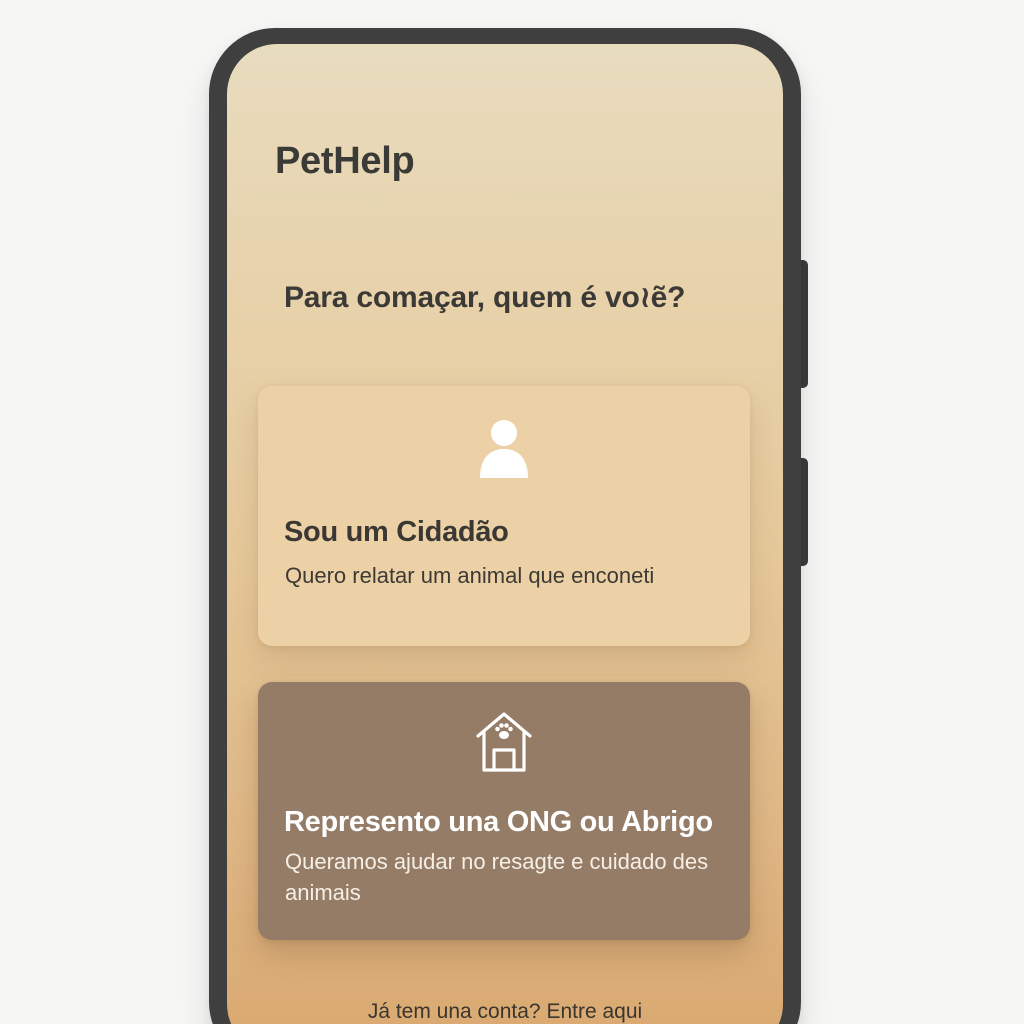 The height and width of the screenshot is (1024, 1024). What do you see at coordinates (345, 161) in the screenshot?
I see `app-title: PetHelp` at bounding box center [345, 161].